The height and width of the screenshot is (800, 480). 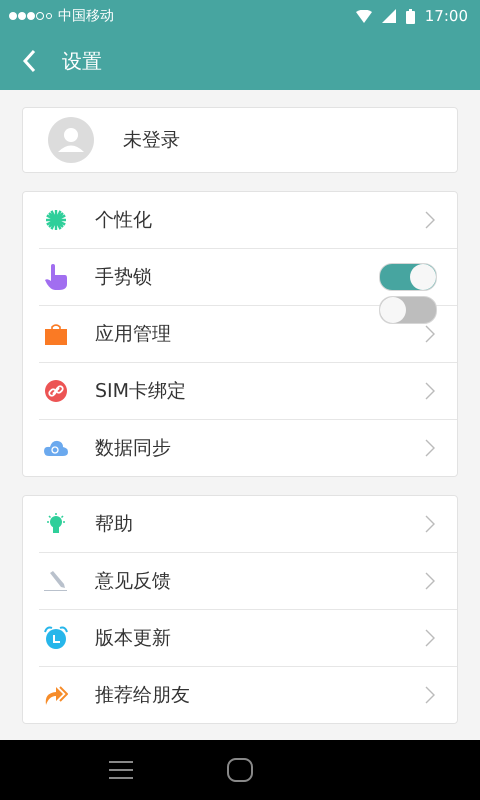 I want to click on cloud-sync-icon, so click(x=56, y=448).